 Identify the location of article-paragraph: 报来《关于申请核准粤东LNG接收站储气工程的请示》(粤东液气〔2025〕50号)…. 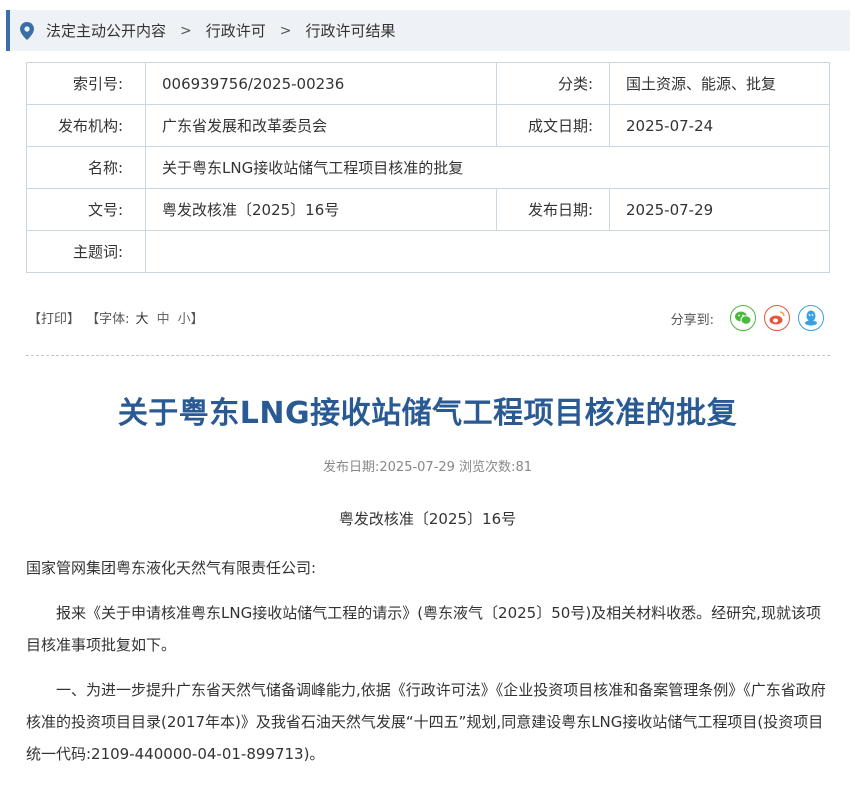
(423, 629).